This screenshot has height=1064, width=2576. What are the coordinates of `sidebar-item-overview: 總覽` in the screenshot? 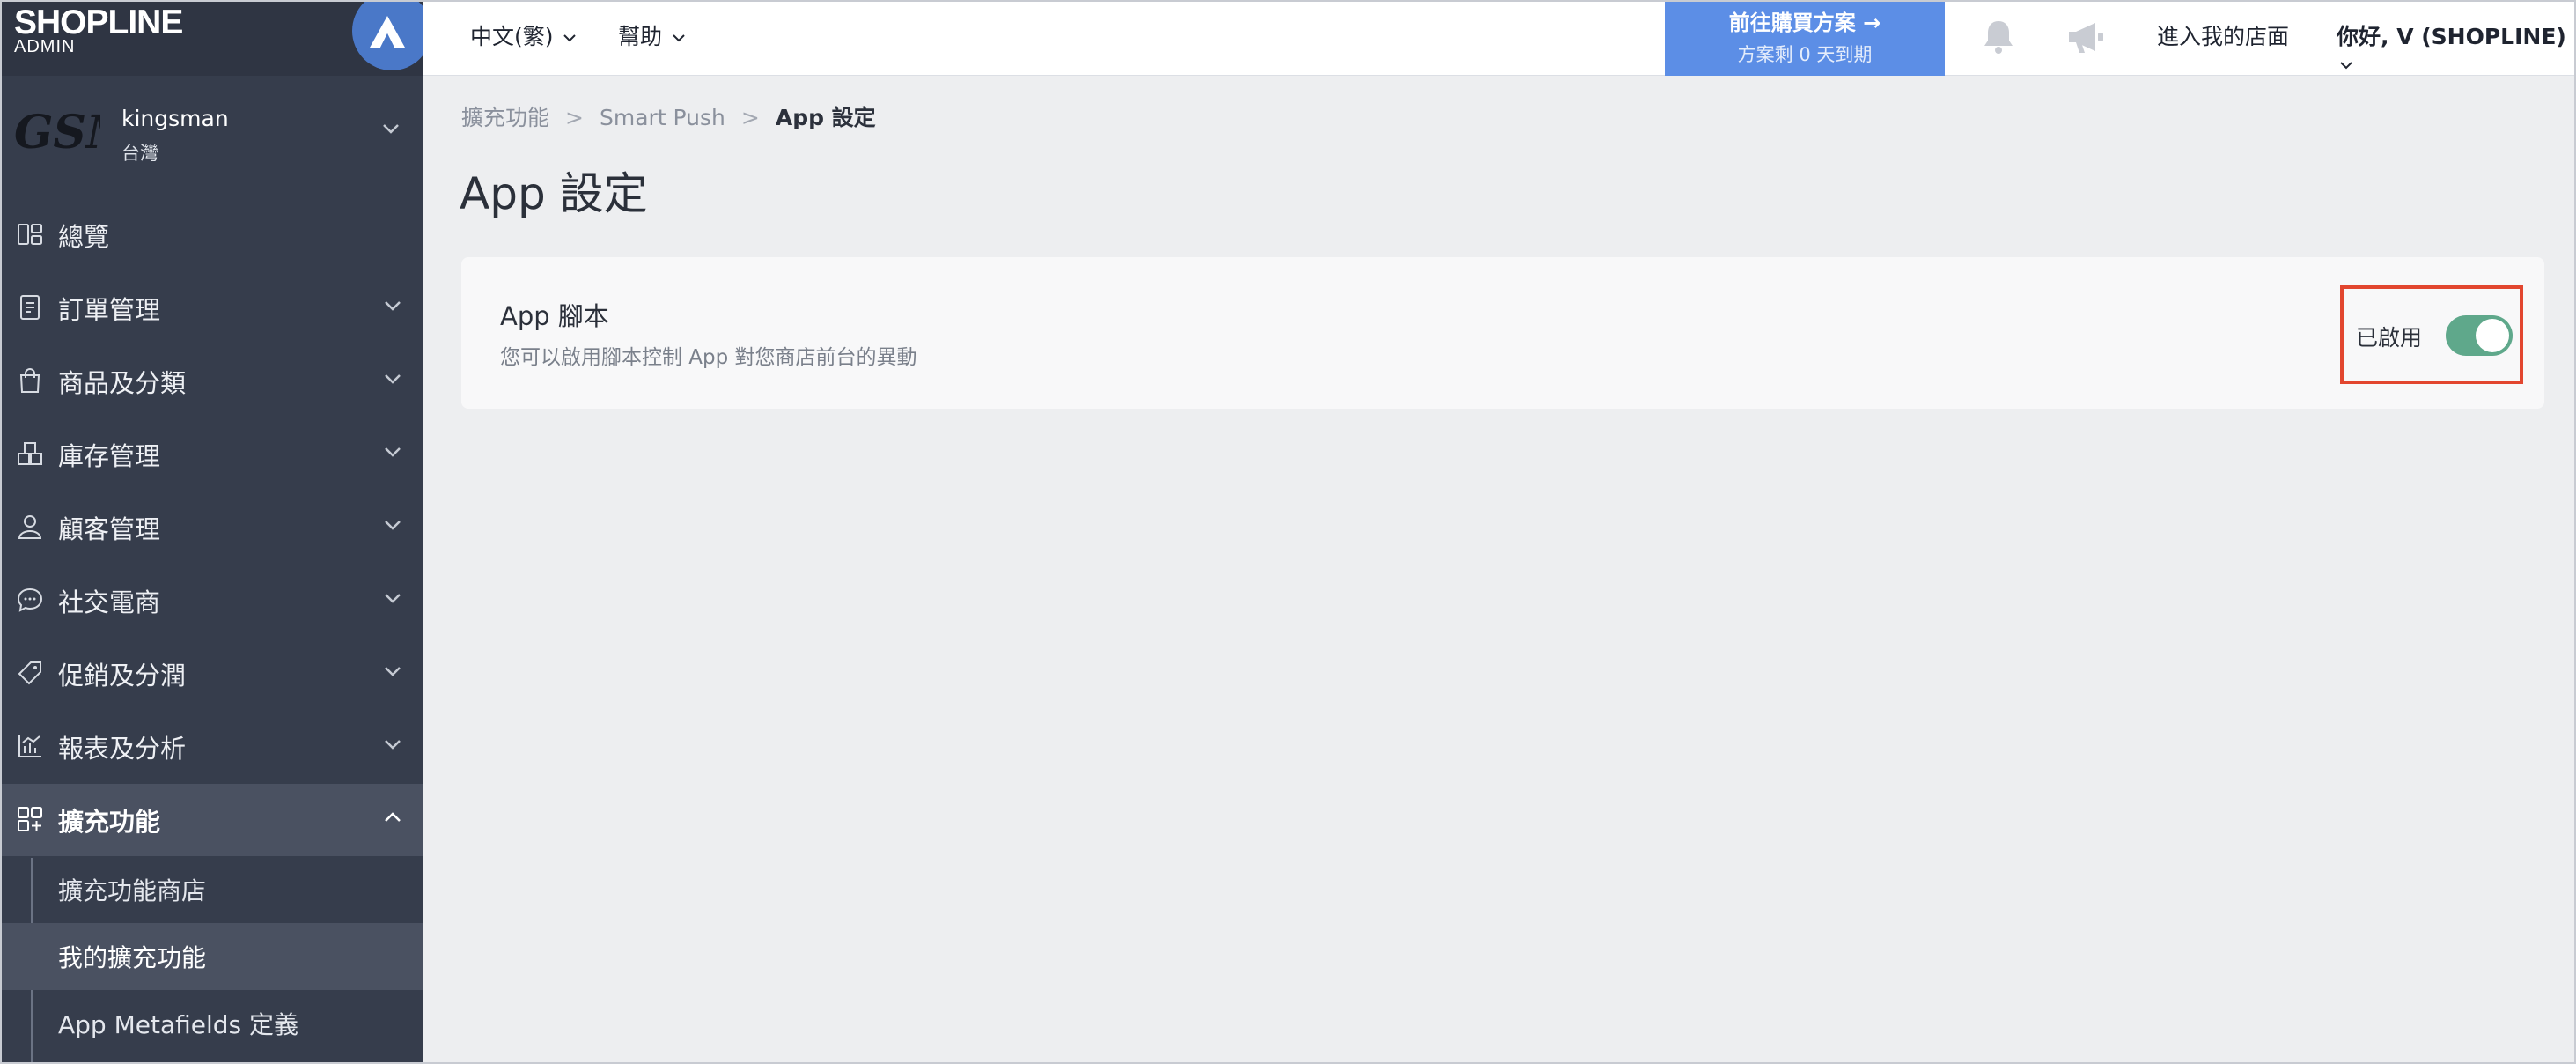 It's located at (212, 235).